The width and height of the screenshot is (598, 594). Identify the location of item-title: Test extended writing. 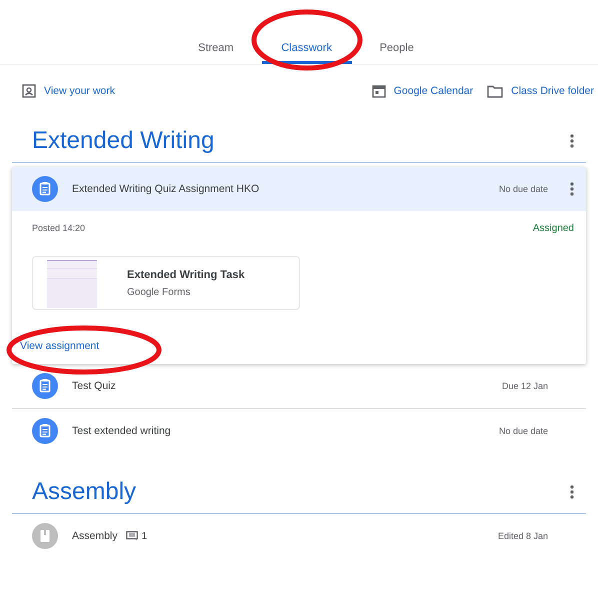
(121, 431).